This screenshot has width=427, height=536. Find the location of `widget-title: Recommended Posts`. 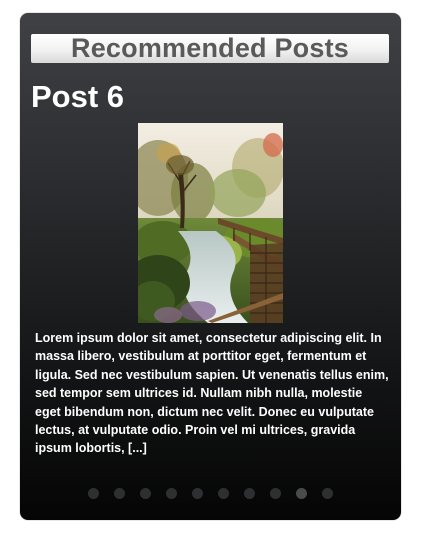

widget-title: Recommended Posts is located at coordinates (210, 48).